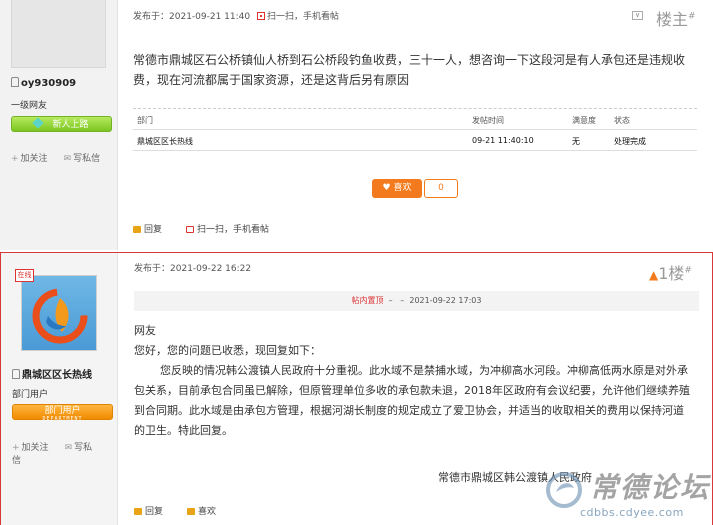 The width and height of the screenshot is (713, 525). What do you see at coordinates (29, 106) in the screenshot?
I see `user-group: 一级网友` at bounding box center [29, 106].